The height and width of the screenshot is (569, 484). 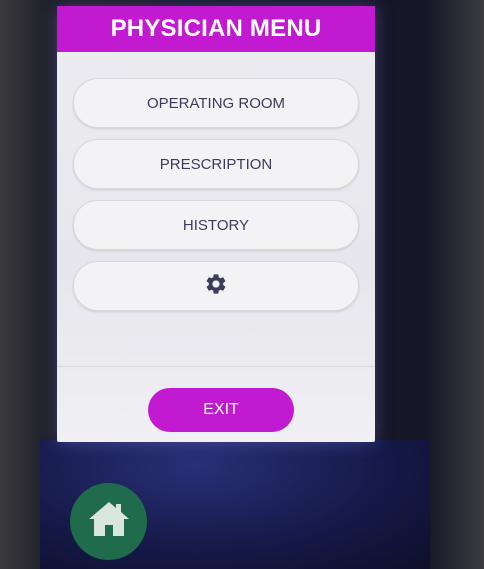 What do you see at coordinates (216, 103) in the screenshot?
I see `operating-room-button: OPERATING ROOM` at bounding box center [216, 103].